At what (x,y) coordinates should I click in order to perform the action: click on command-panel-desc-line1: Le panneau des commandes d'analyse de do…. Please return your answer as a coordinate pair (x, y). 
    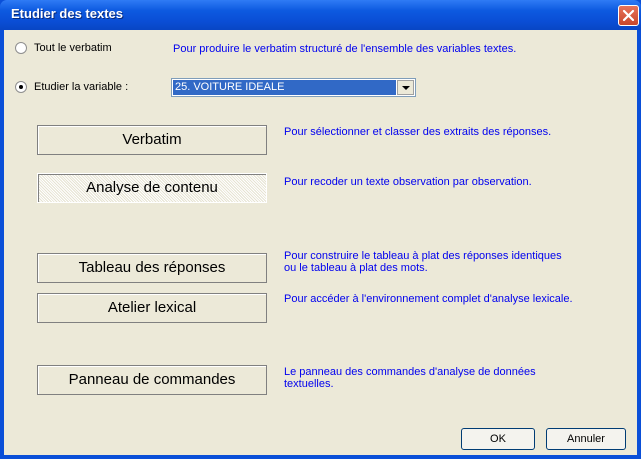
    Looking at the image, I should click on (410, 372).